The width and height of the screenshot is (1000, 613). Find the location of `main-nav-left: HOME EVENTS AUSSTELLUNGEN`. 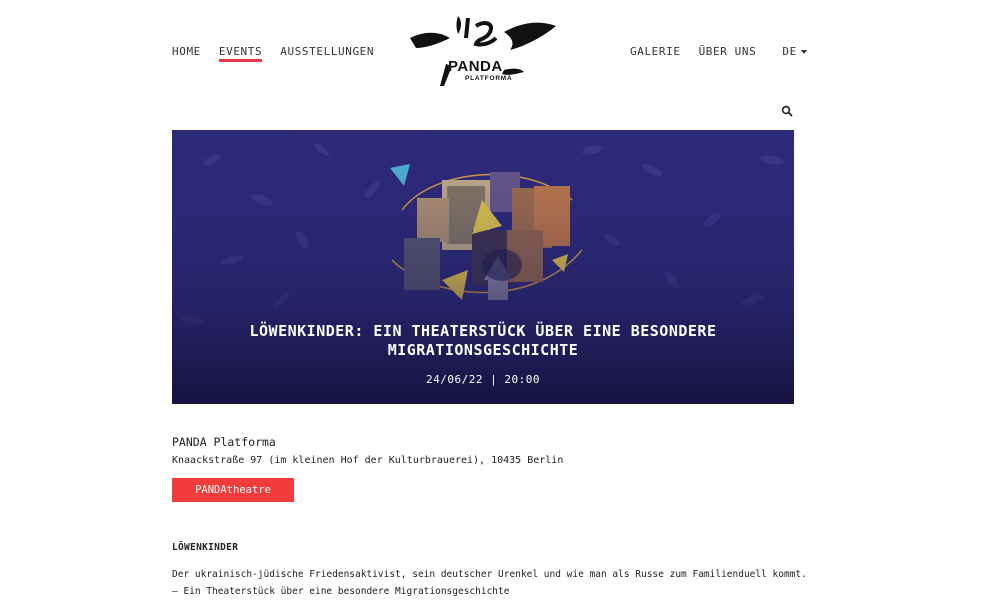

main-nav-left: HOME EVENTS AUSSTELLUNGEN is located at coordinates (273, 53).